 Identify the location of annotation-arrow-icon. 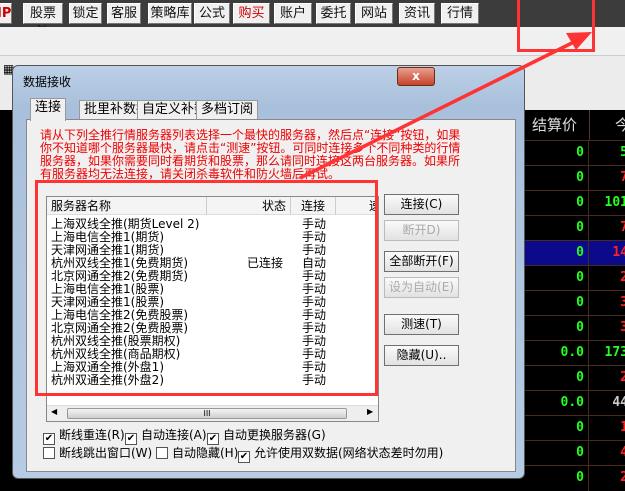
(445, 106).